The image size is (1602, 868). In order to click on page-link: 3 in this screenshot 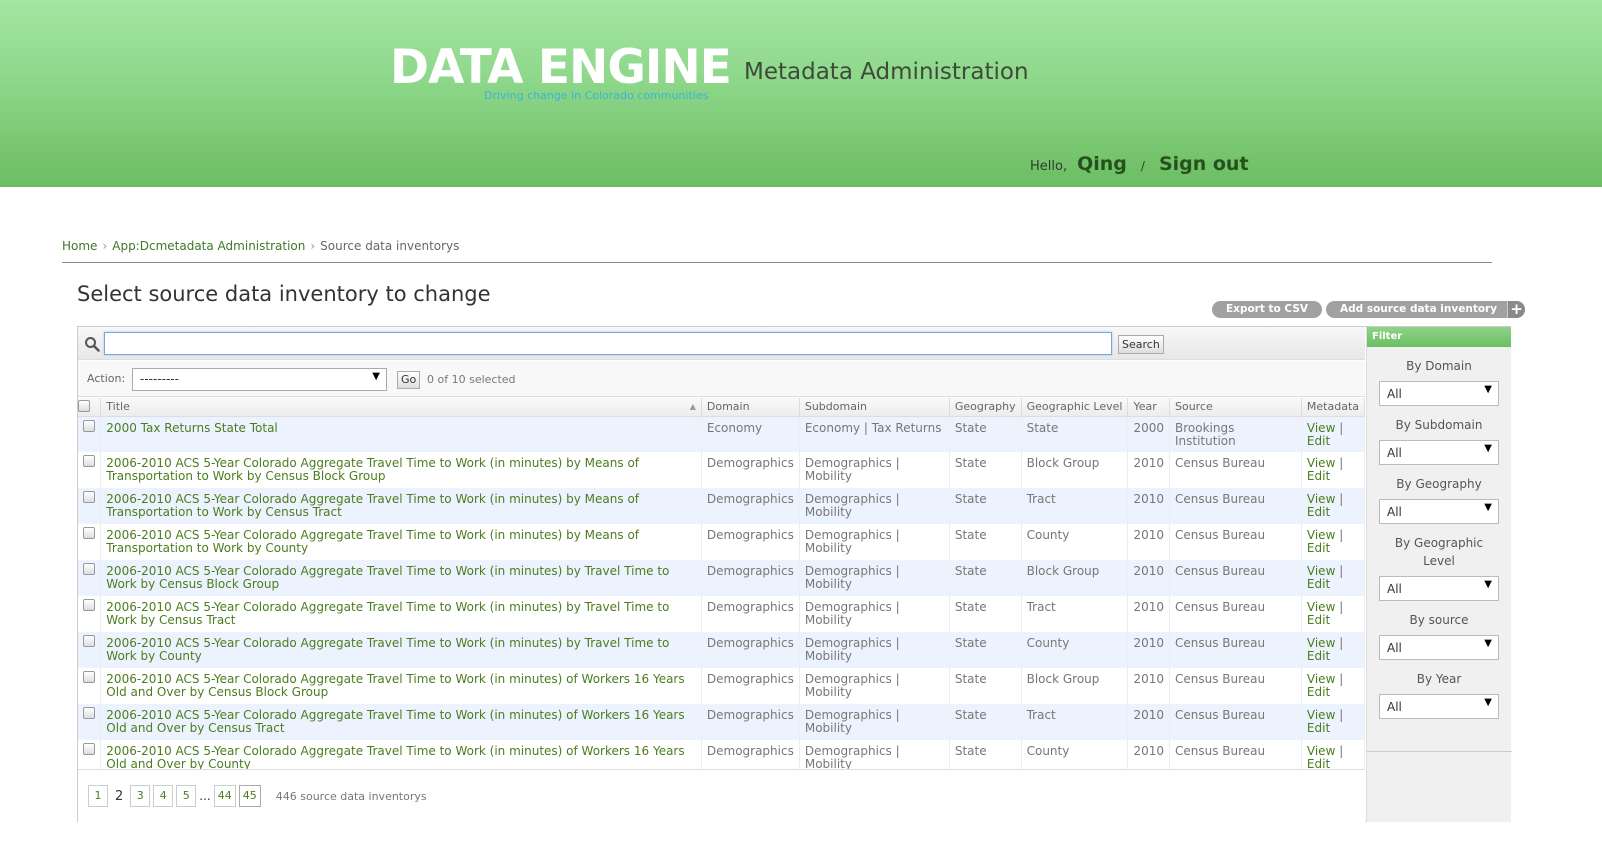, I will do `click(140, 796)`.